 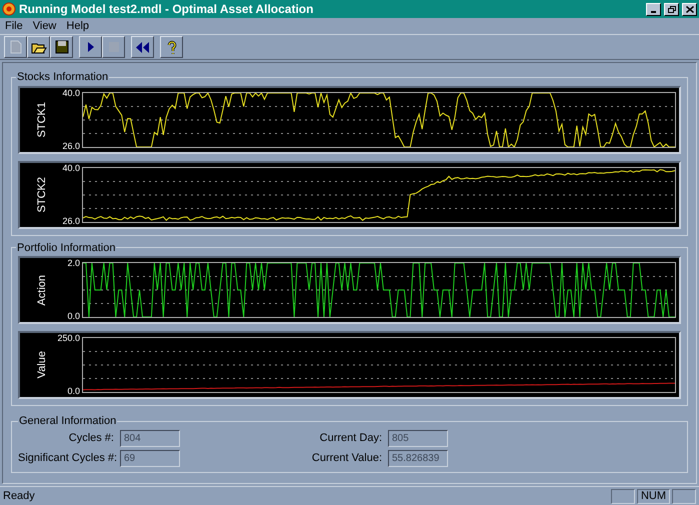 What do you see at coordinates (418, 458) in the screenshot?
I see `value-field: 55.826839` at bounding box center [418, 458].